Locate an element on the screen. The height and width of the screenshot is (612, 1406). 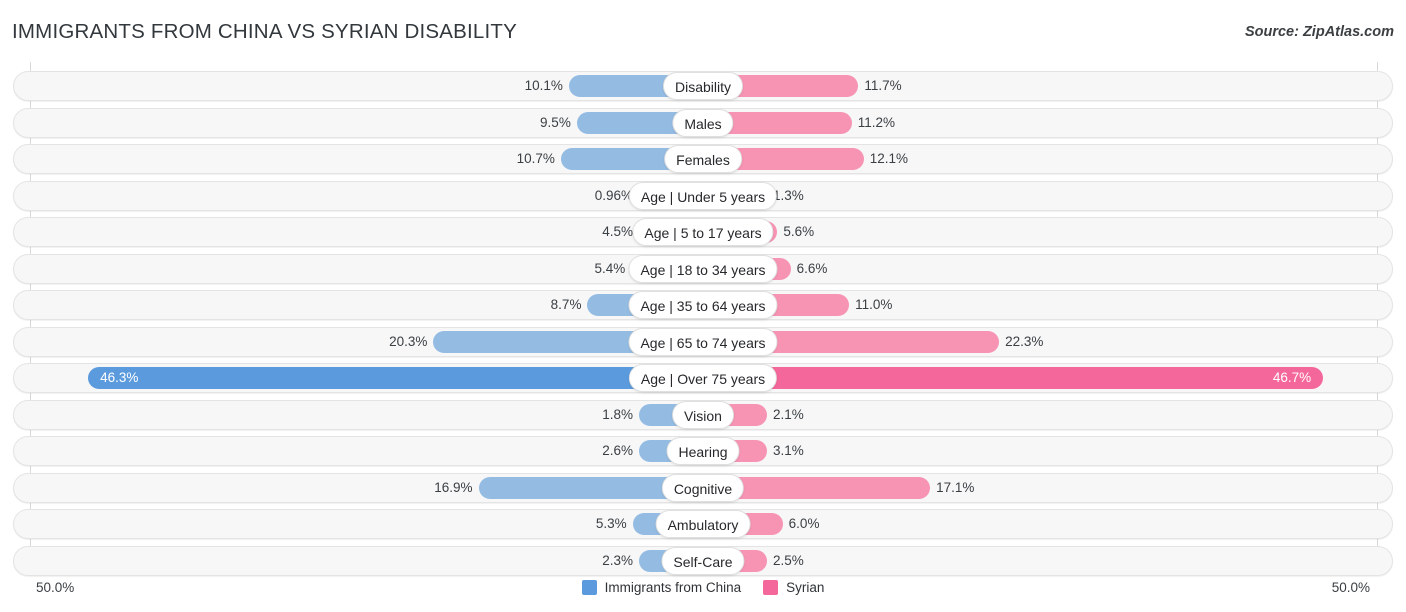
value-label-china: 10.7% is located at coordinates (535, 158).